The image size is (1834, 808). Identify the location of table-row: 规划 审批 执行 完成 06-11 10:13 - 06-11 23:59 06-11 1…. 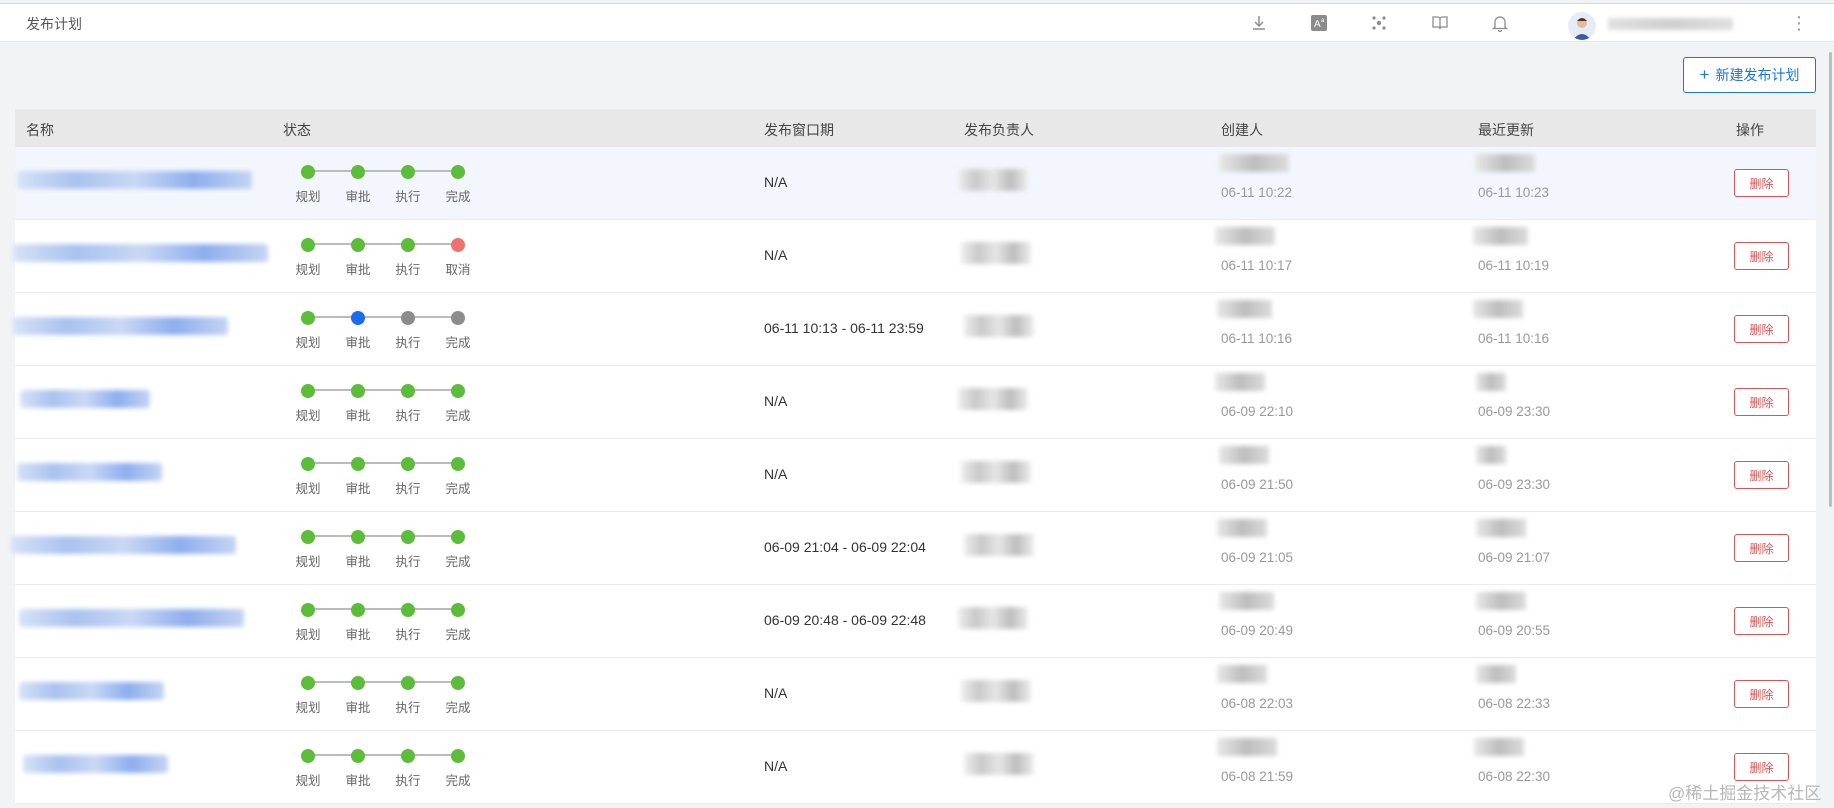
(914, 329).